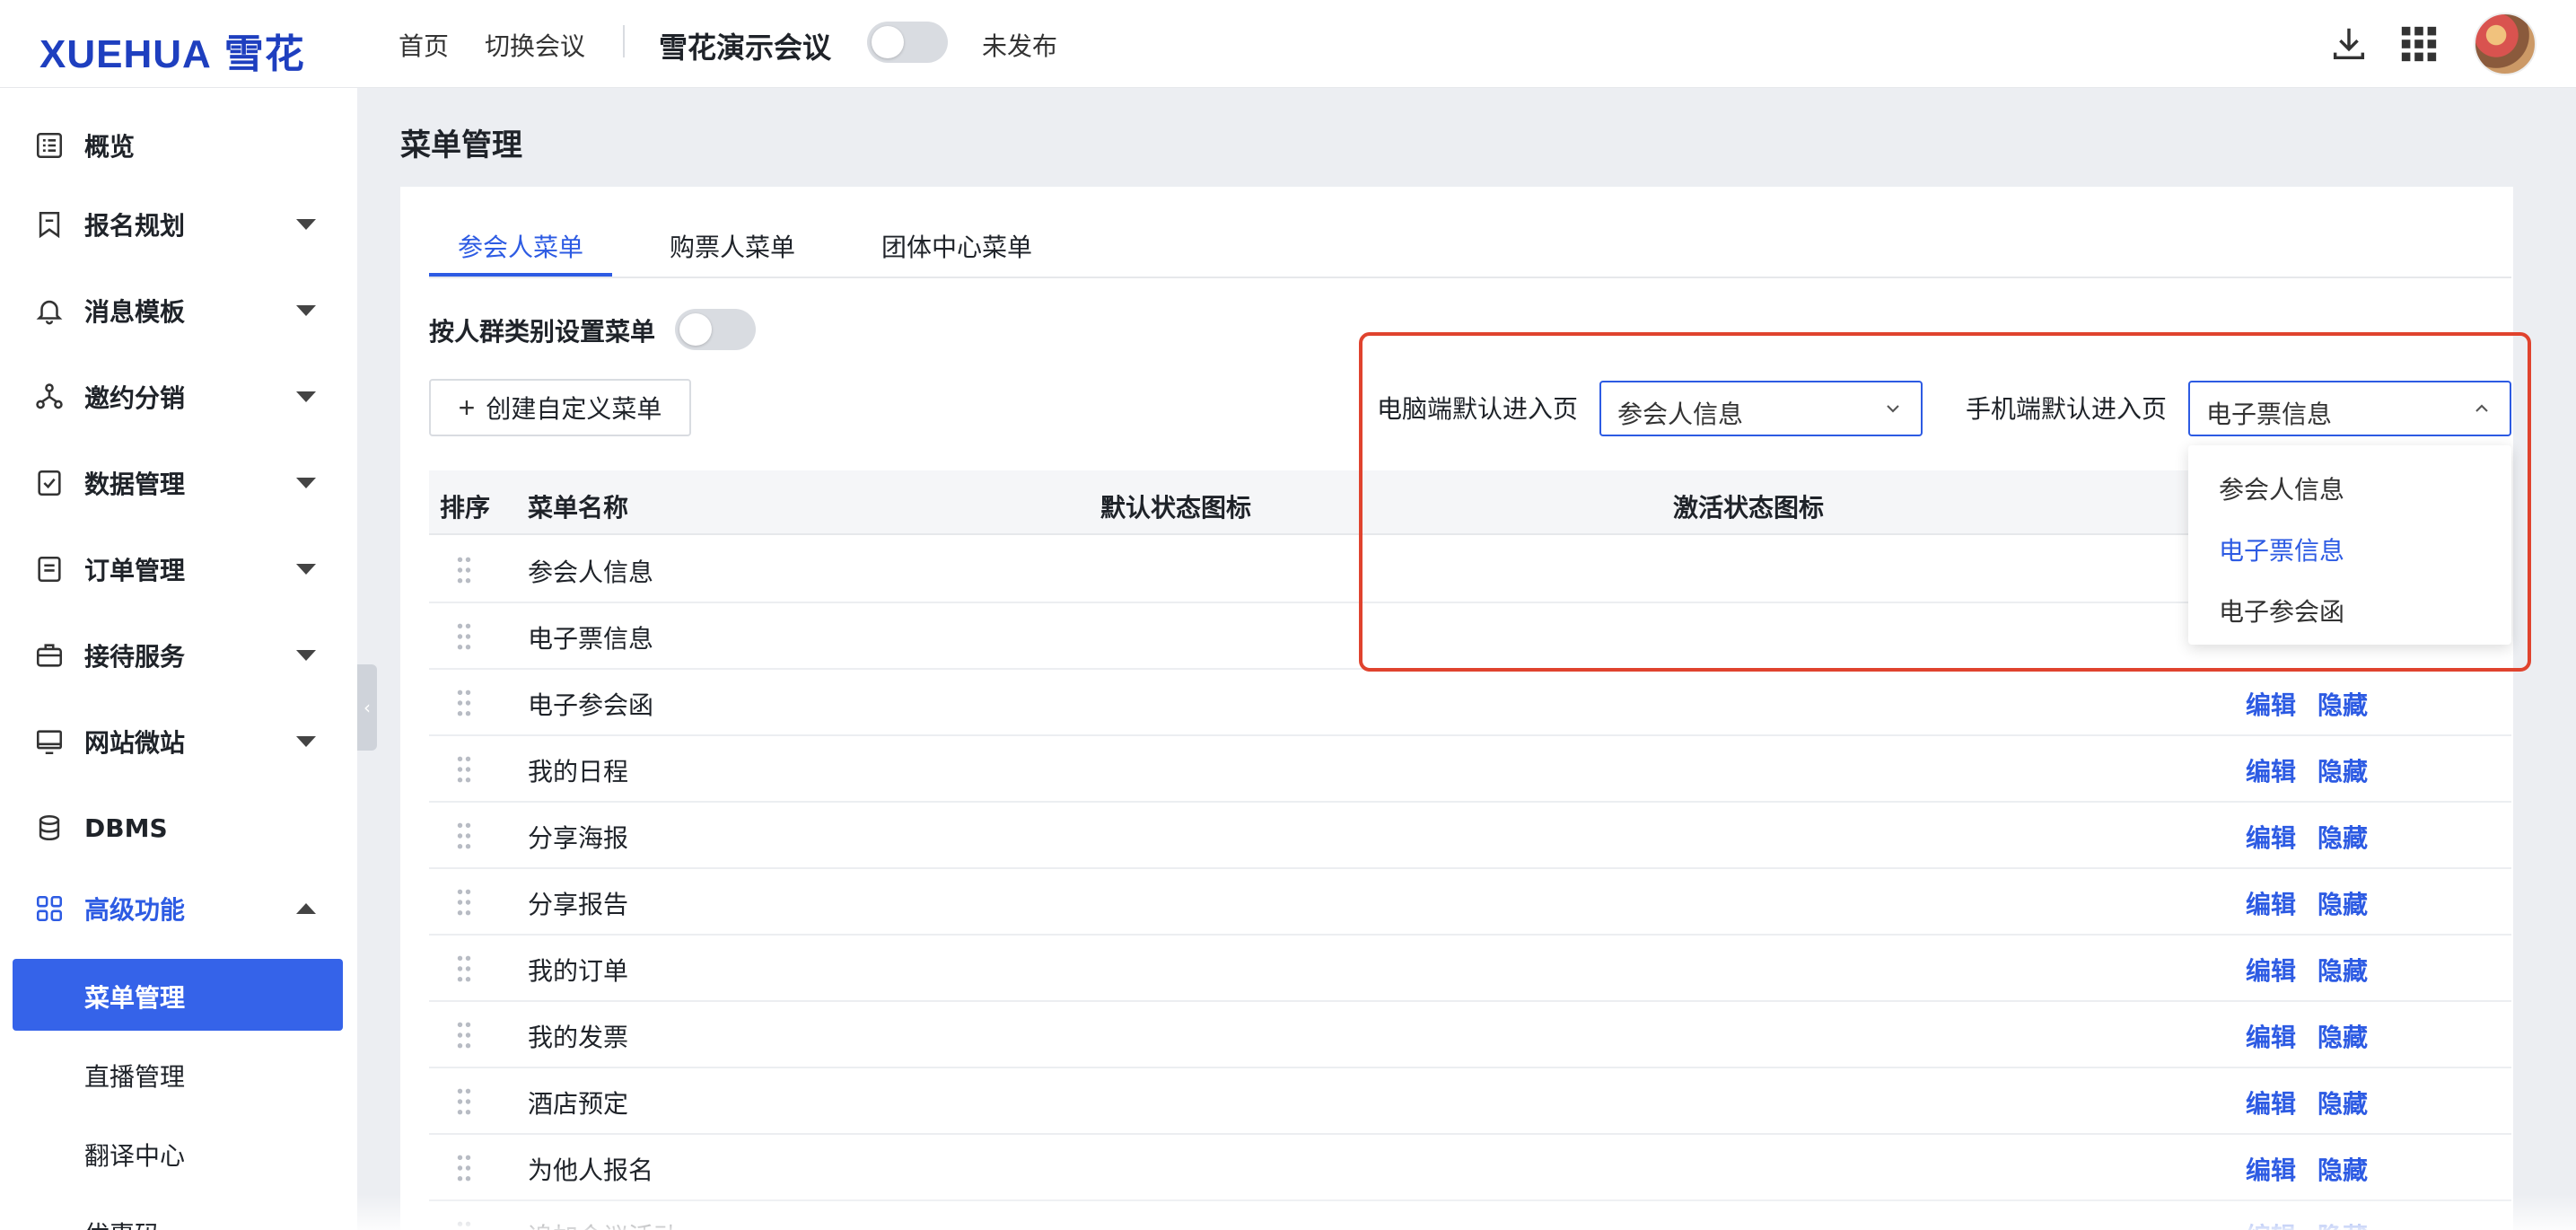  I want to click on mobile-default-select: 电子票信息, so click(2349, 408).